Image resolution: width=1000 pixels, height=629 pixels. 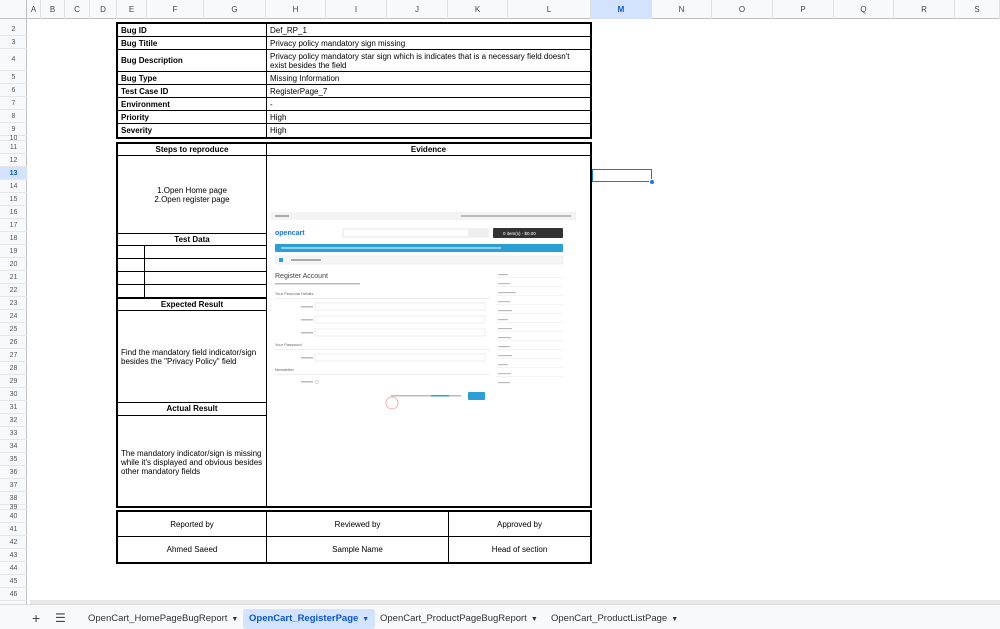 What do you see at coordinates (13, 485) in the screenshot?
I see `row-header-37: 37` at bounding box center [13, 485].